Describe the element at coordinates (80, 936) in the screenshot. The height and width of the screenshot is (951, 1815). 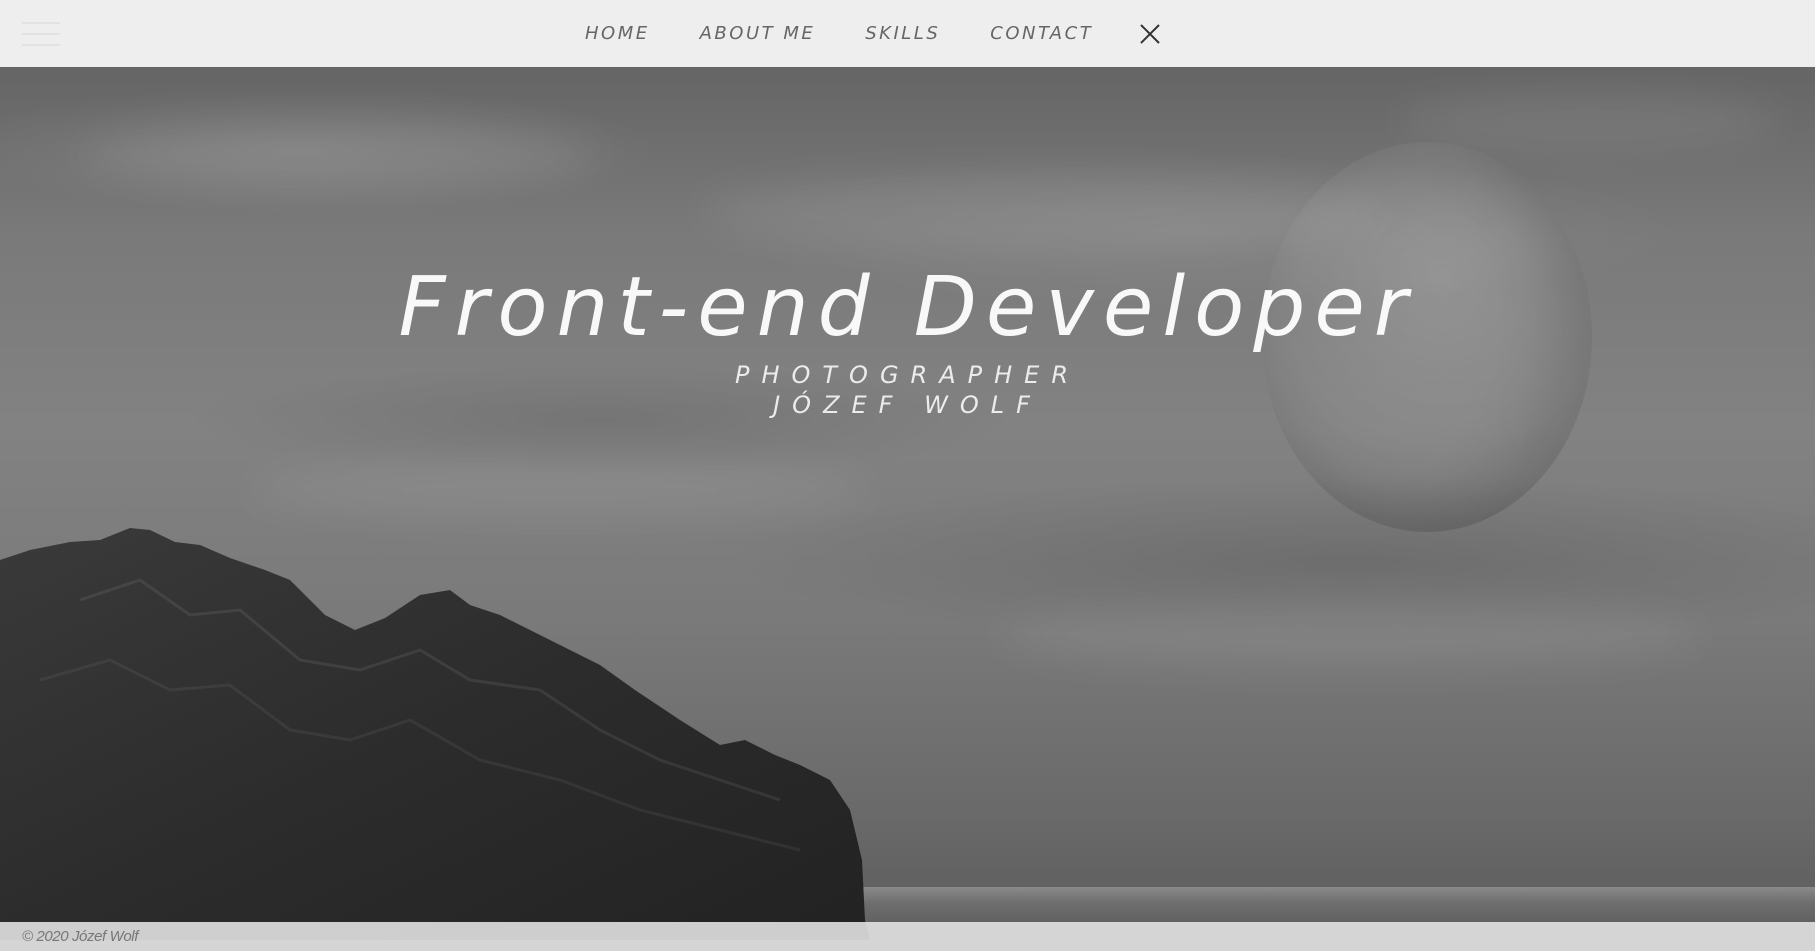
I see `copyright-text: © 2020 Józef Wolf` at that location.